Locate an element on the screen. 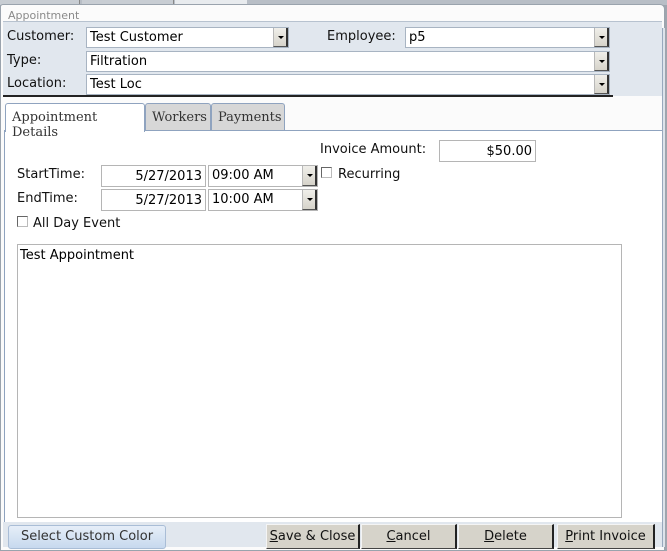 Image resolution: width=667 pixels, height=551 pixels. select-custom-color-button: Select Custom Color is located at coordinates (87, 537).